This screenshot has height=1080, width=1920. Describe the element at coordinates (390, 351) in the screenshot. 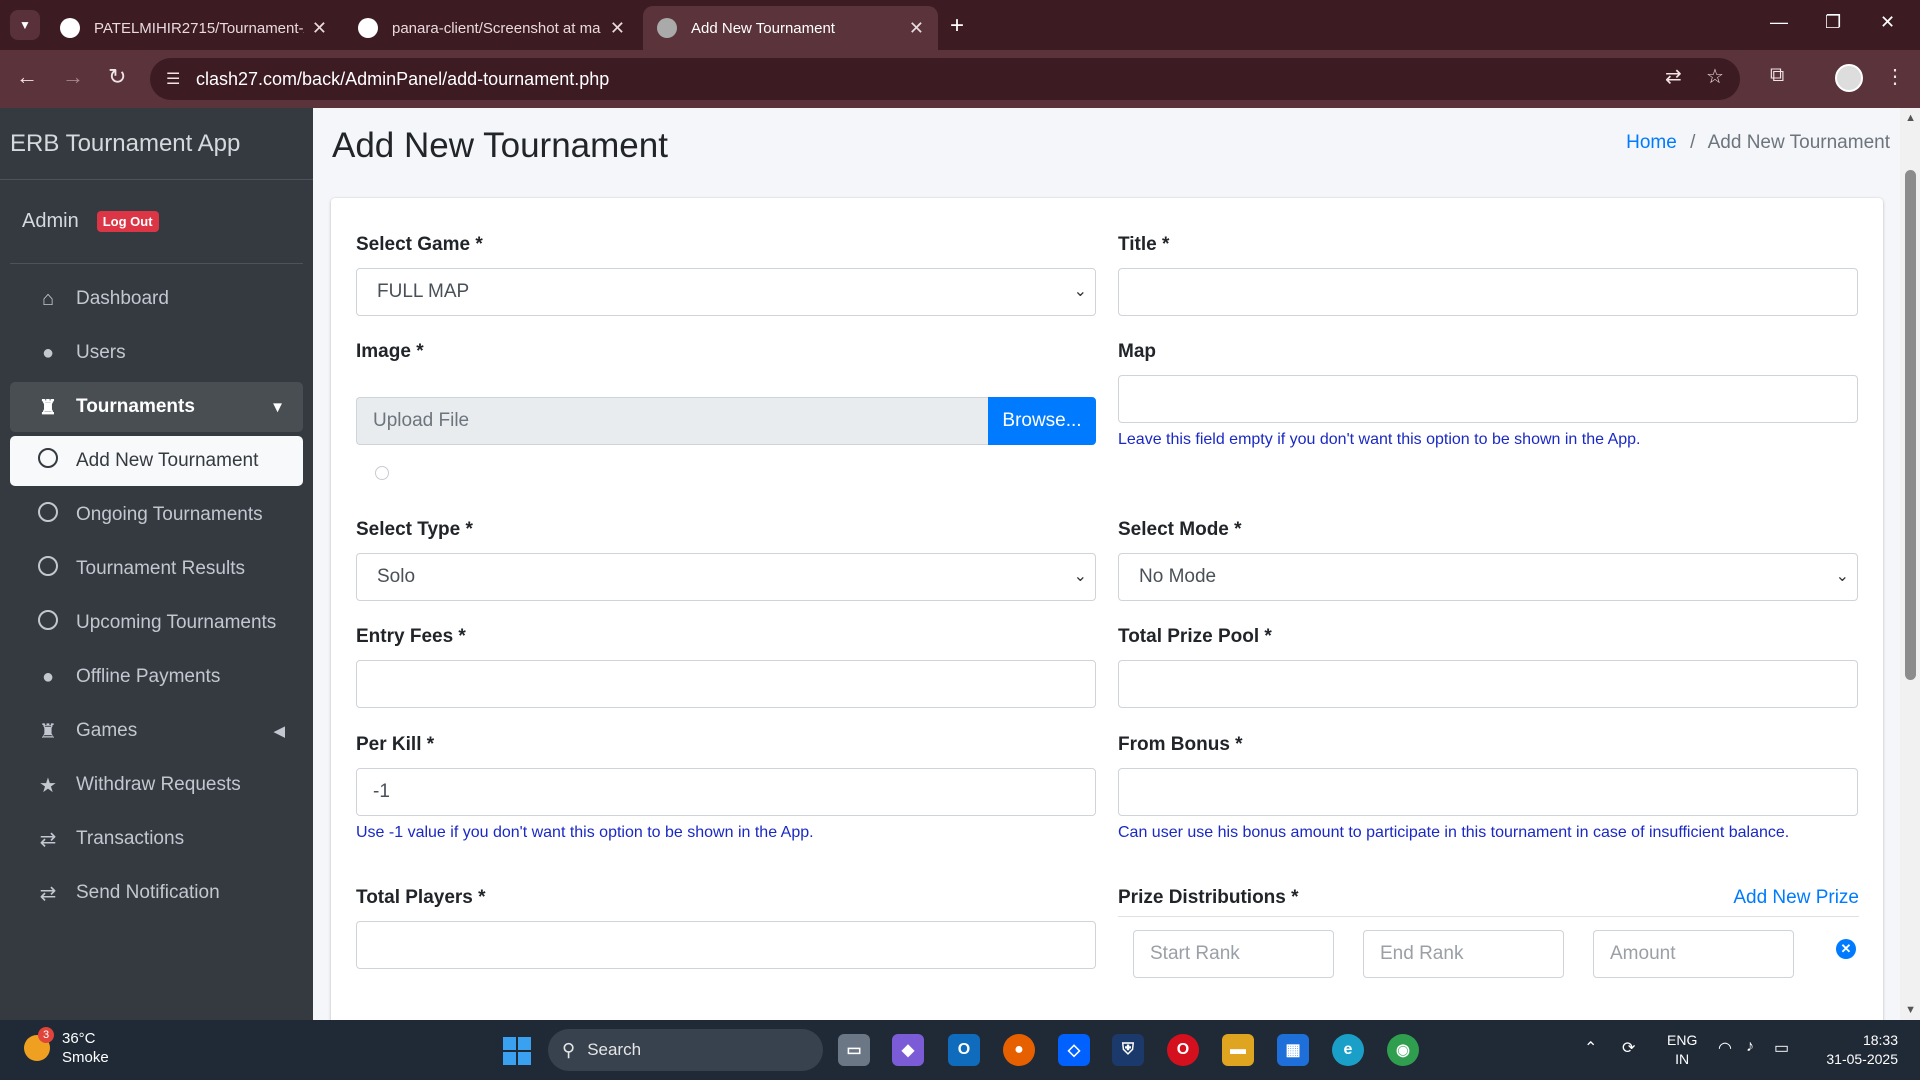

I see `image-label: Image *` at that location.